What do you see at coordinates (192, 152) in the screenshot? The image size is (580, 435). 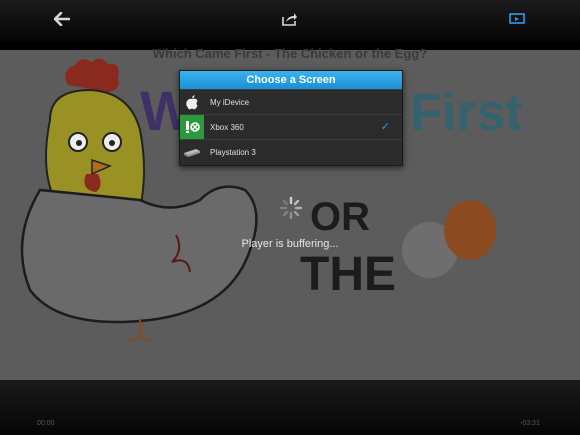 I see `ps3-console-icon` at bounding box center [192, 152].